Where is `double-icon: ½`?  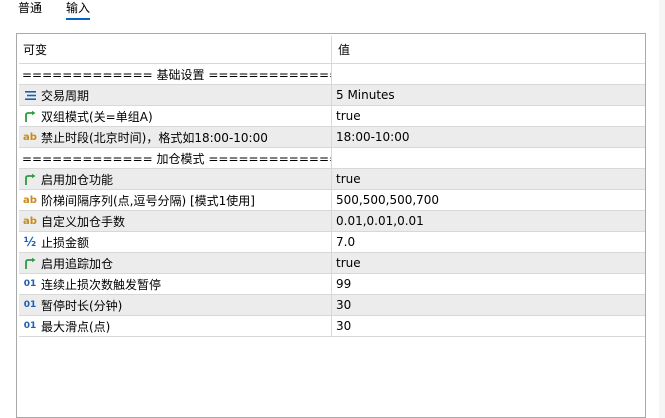 double-icon: ½ is located at coordinates (30, 242).